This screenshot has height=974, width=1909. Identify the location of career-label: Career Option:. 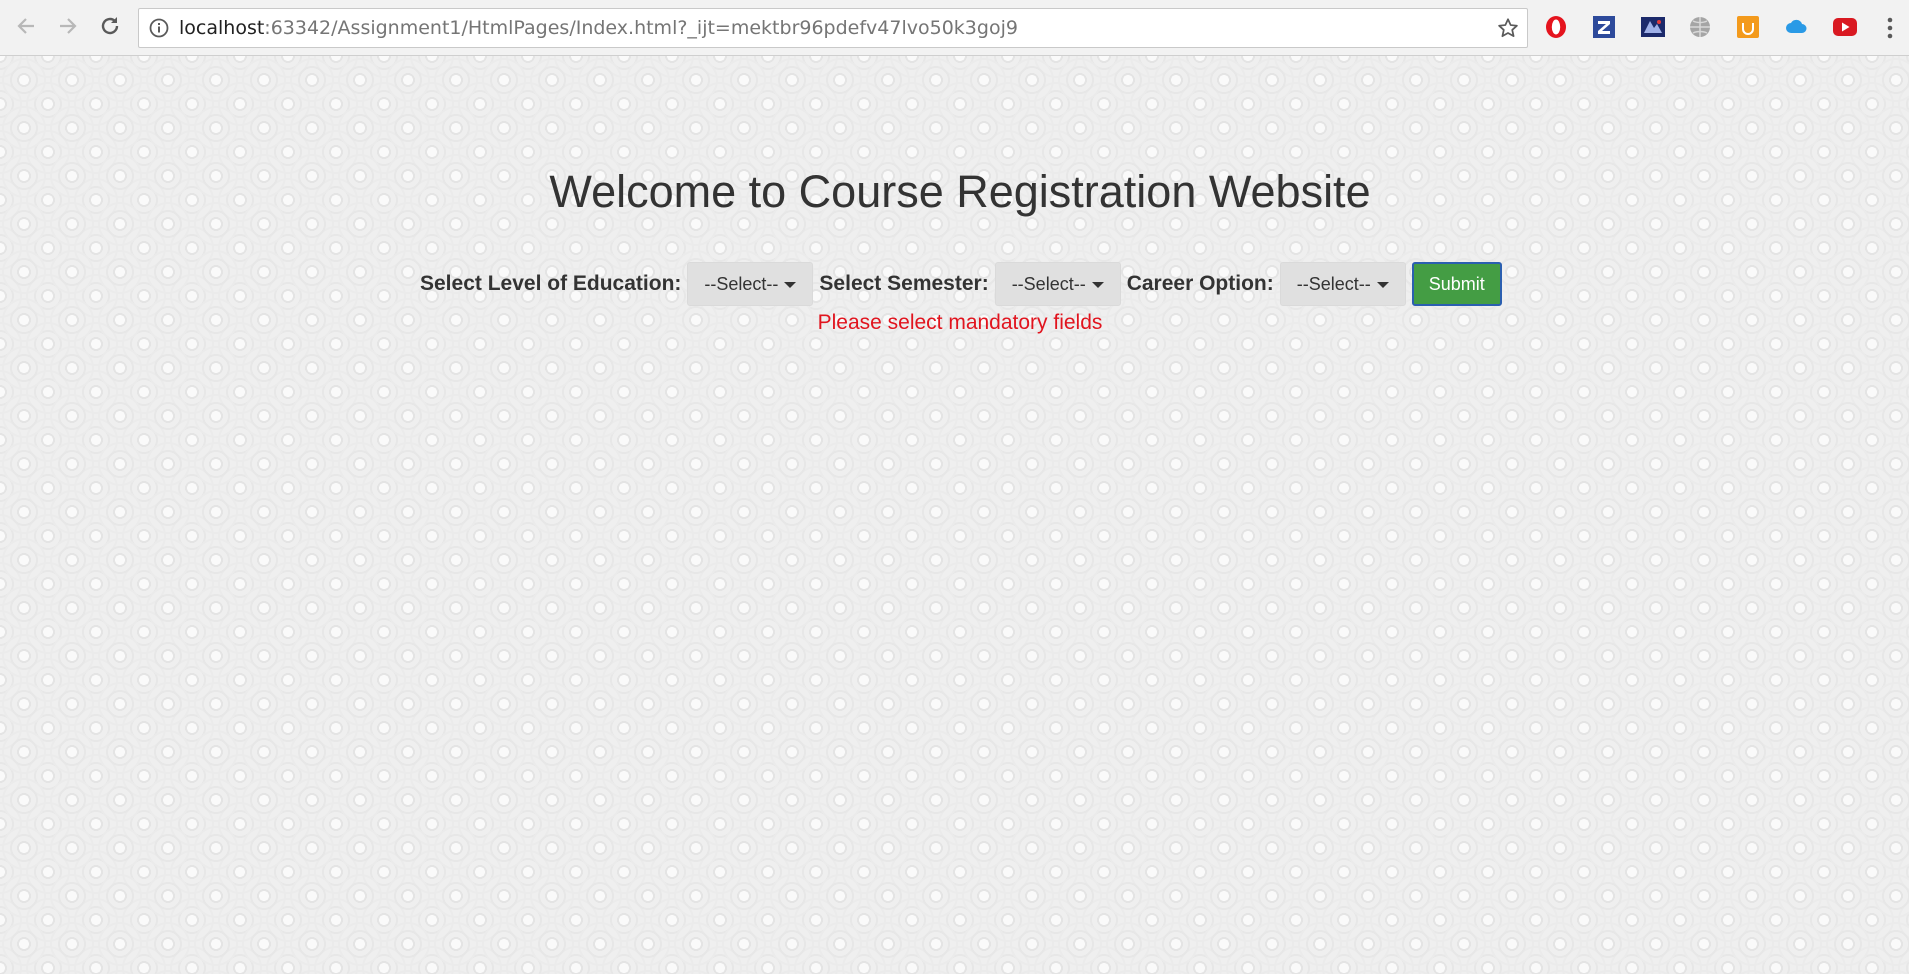
(1200, 283).